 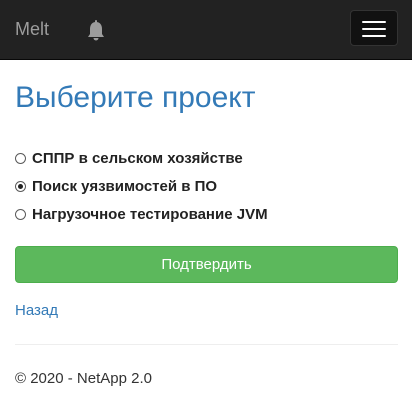 I want to click on bell-icon, so click(x=96, y=31).